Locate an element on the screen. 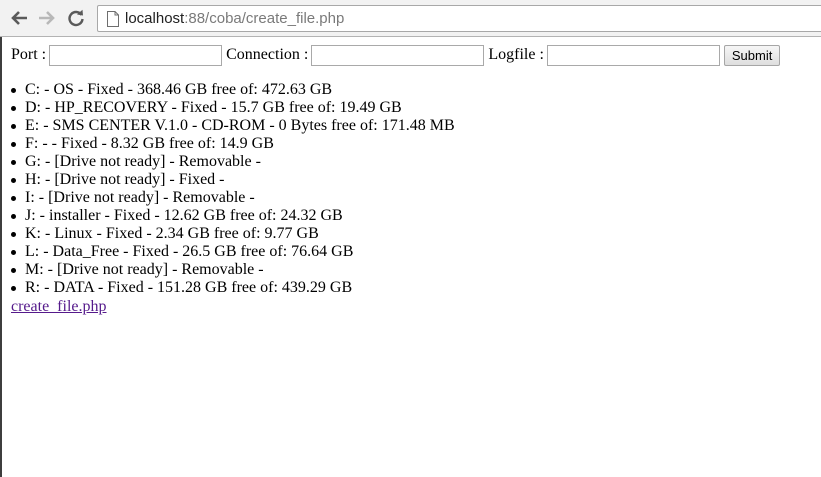 Image resolution: width=821 pixels, height=477 pixels. drive-text: H: - [Drive not ready] - Fixed - is located at coordinates (125, 179).